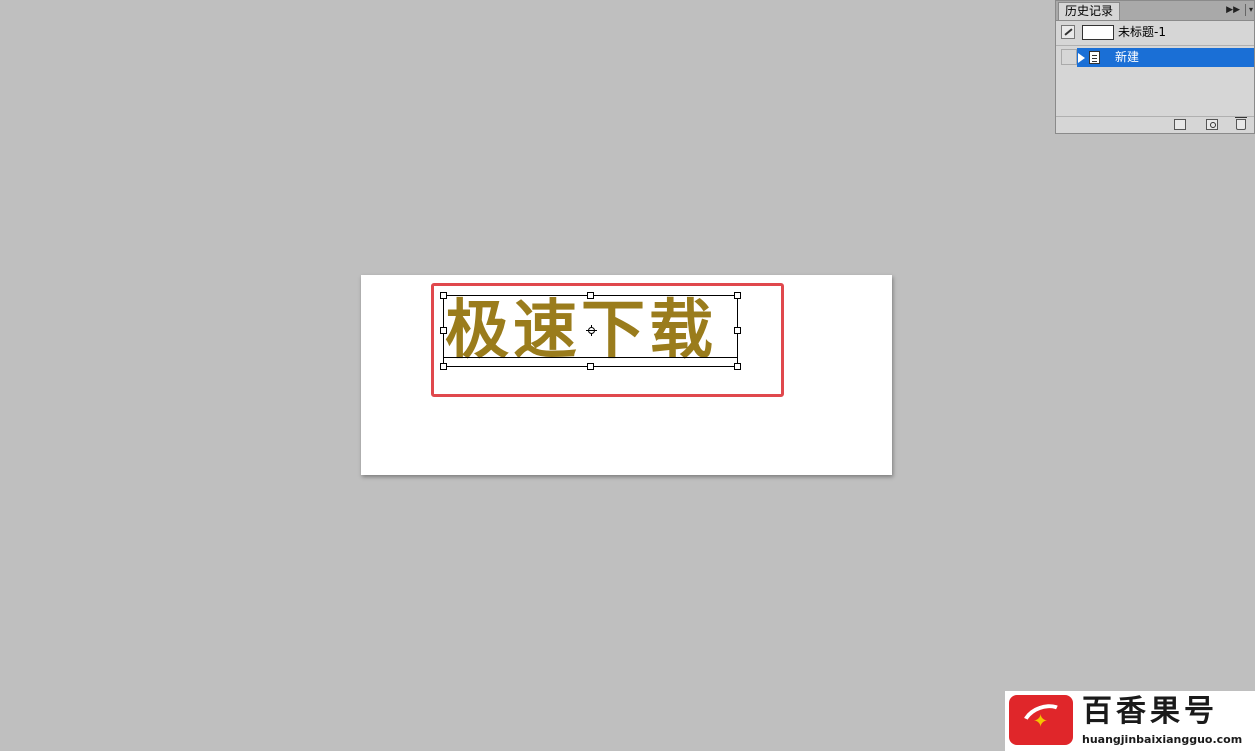 This screenshot has height=751, width=1255. Describe the element at coordinates (1068, 32) in the screenshot. I see `history-brush-icon` at that location.